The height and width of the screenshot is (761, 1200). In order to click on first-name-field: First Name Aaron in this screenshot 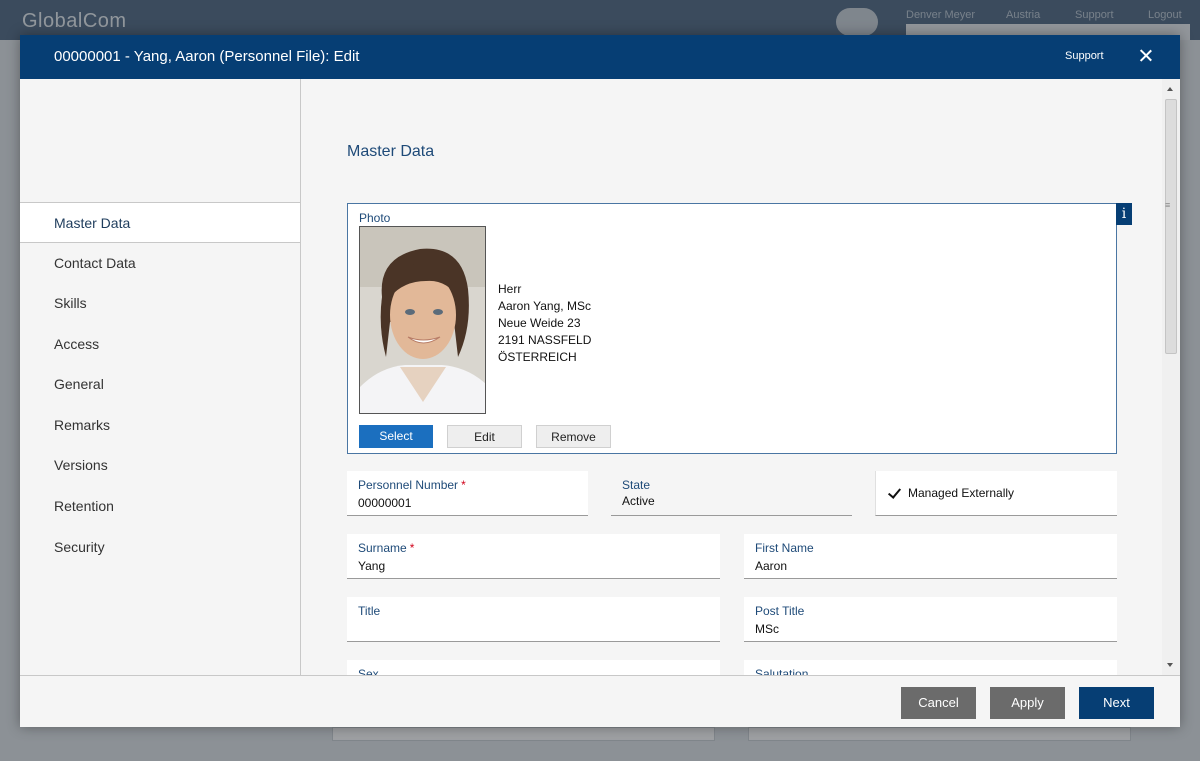, I will do `click(930, 556)`.